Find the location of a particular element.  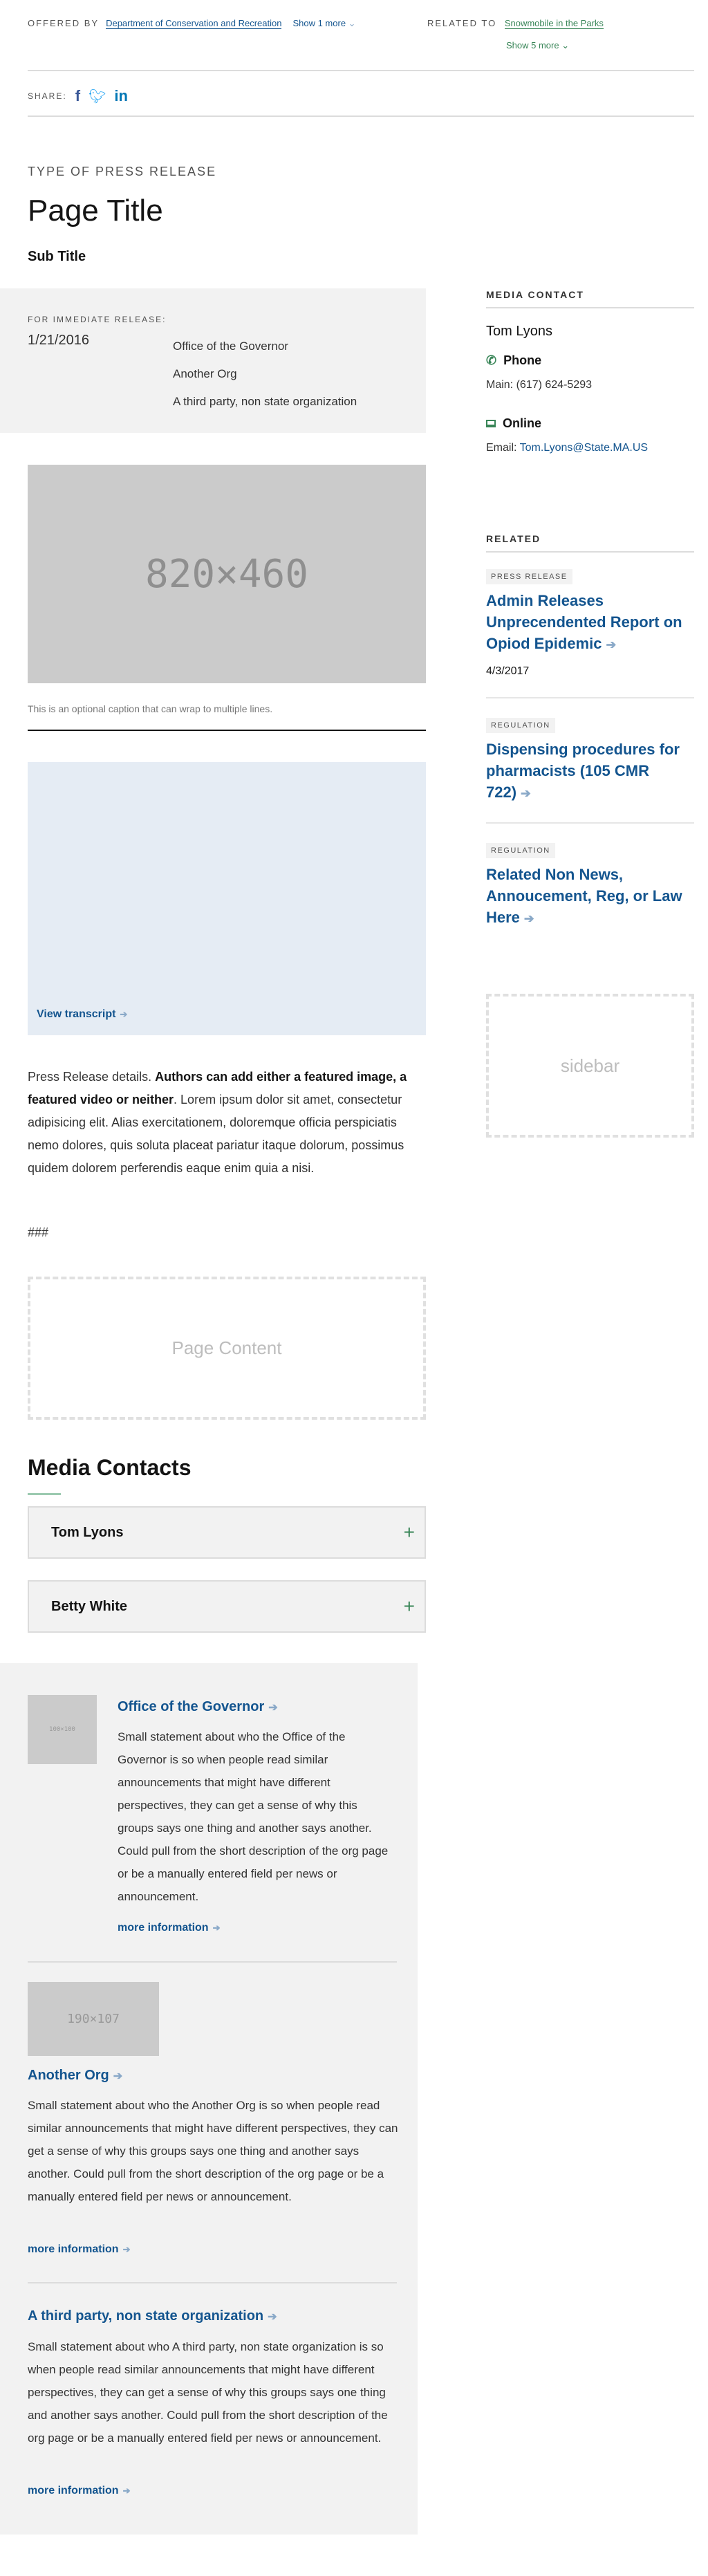

show-more-related-button: Show 5 more ⌄ is located at coordinates (537, 46).